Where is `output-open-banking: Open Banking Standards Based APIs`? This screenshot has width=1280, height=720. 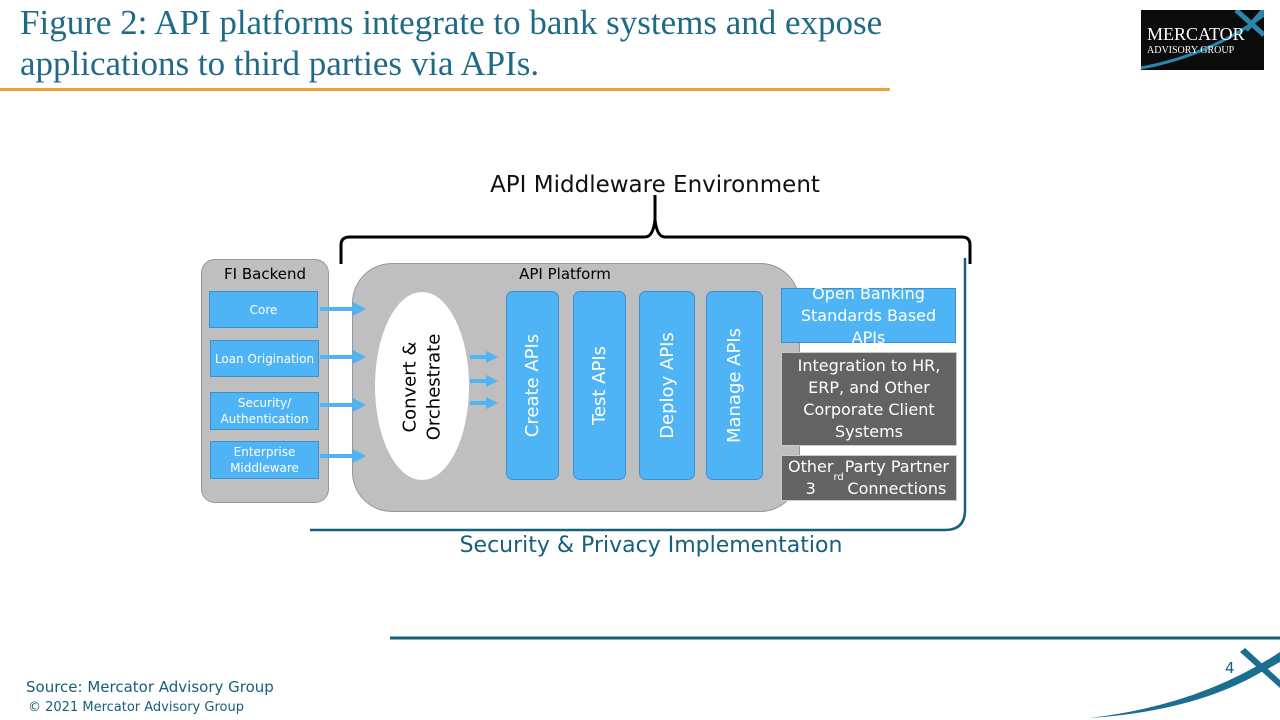
output-open-banking: Open Banking Standards Based APIs is located at coordinates (868, 315).